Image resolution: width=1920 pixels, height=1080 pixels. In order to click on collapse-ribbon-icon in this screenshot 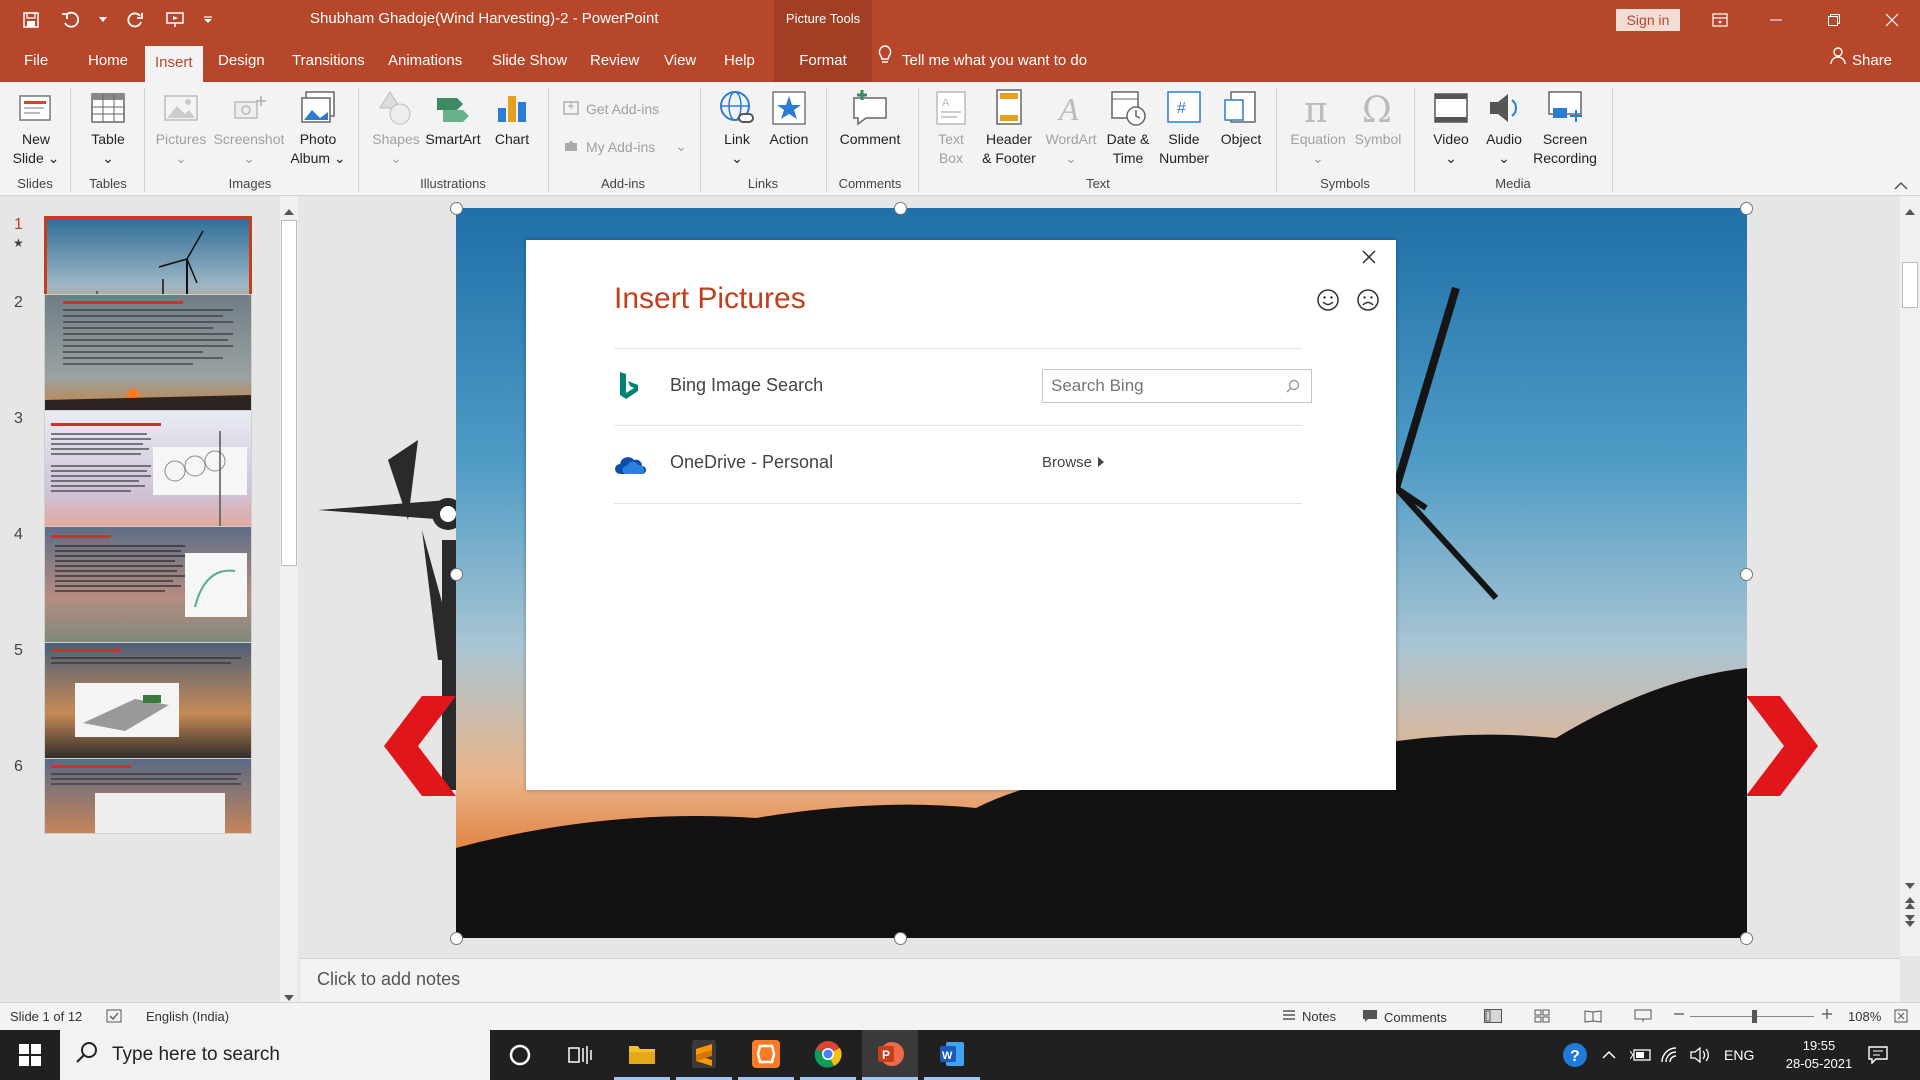, I will do `click(1901, 186)`.